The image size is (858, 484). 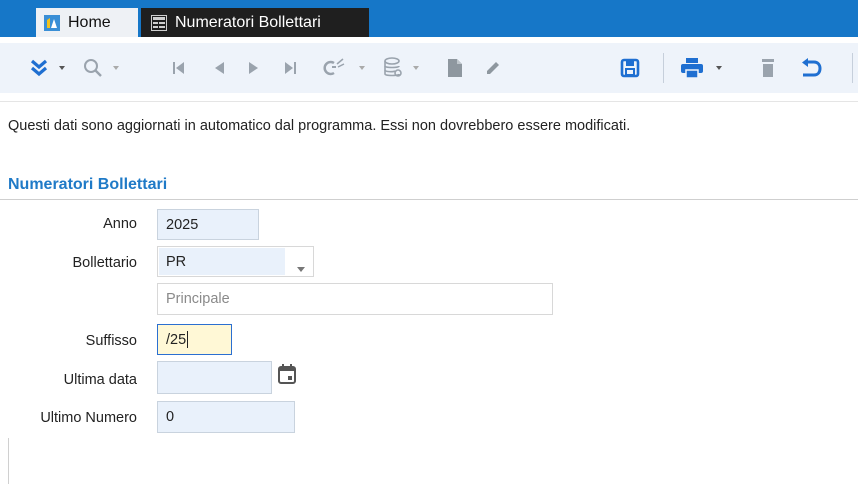 I want to click on first-record-button, so click(x=179, y=68).